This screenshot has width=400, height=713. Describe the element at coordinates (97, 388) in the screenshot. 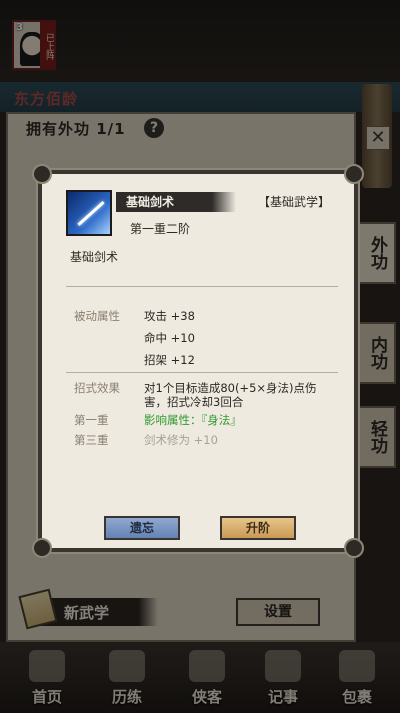

I see `effect-label: 招式效果` at that location.